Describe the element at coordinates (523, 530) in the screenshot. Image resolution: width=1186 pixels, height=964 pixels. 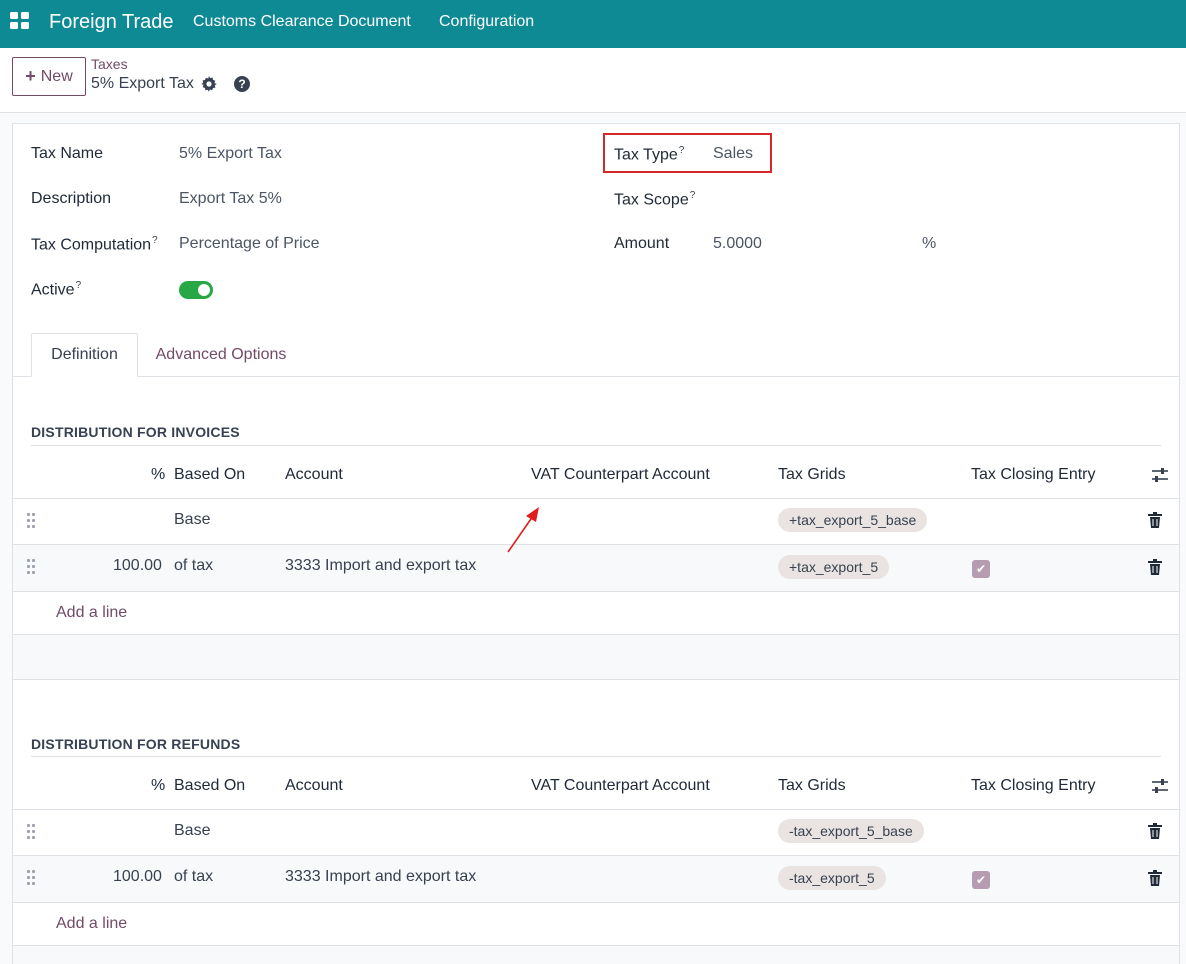
I see `annotation-arrow-icon` at that location.